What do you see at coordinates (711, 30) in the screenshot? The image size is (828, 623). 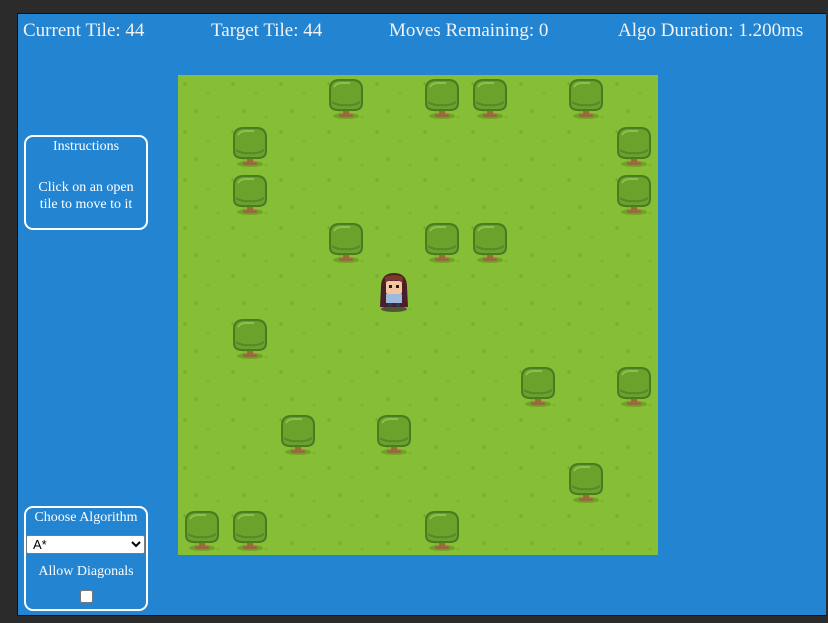 I see `algo-duration-label: Algo Duration: 1.200ms` at bounding box center [711, 30].